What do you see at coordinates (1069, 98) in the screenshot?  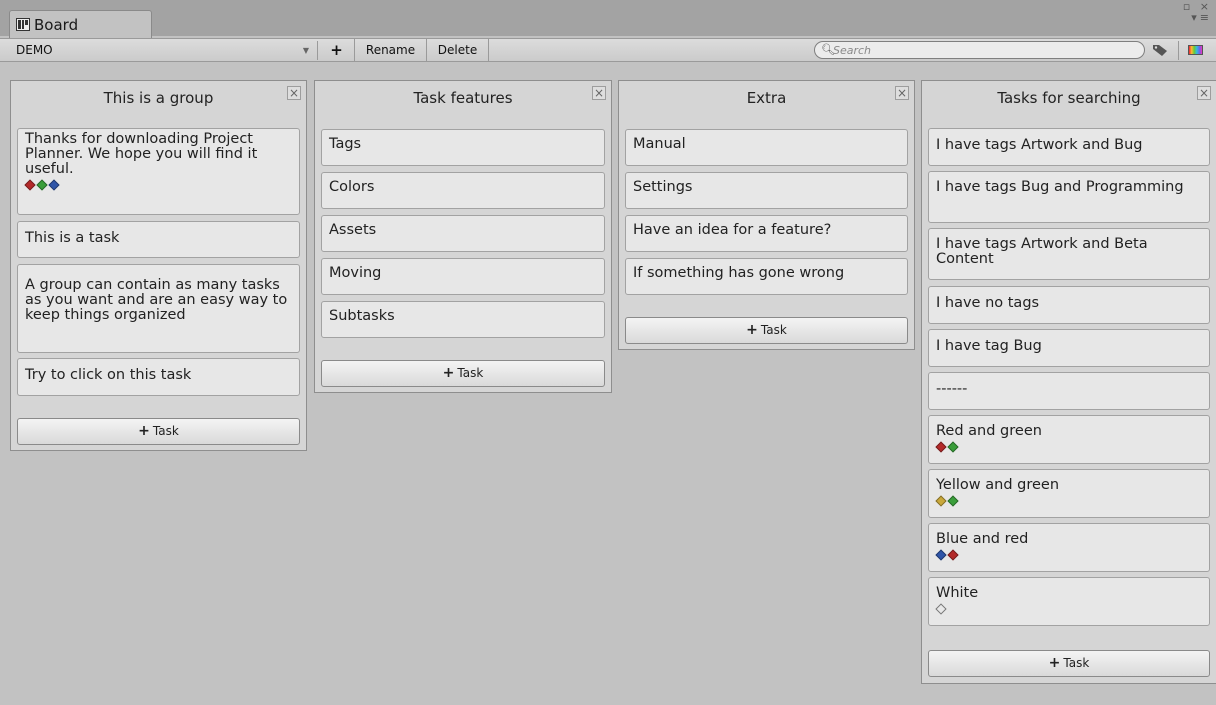 I see `group-title: Tasks for searching` at bounding box center [1069, 98].